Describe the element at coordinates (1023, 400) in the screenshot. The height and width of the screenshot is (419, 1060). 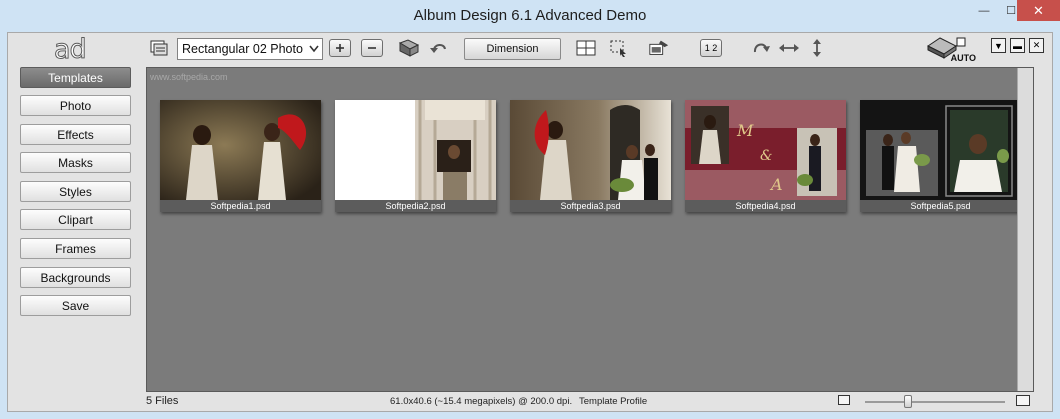
I see `zoom-in-icon` at that location.